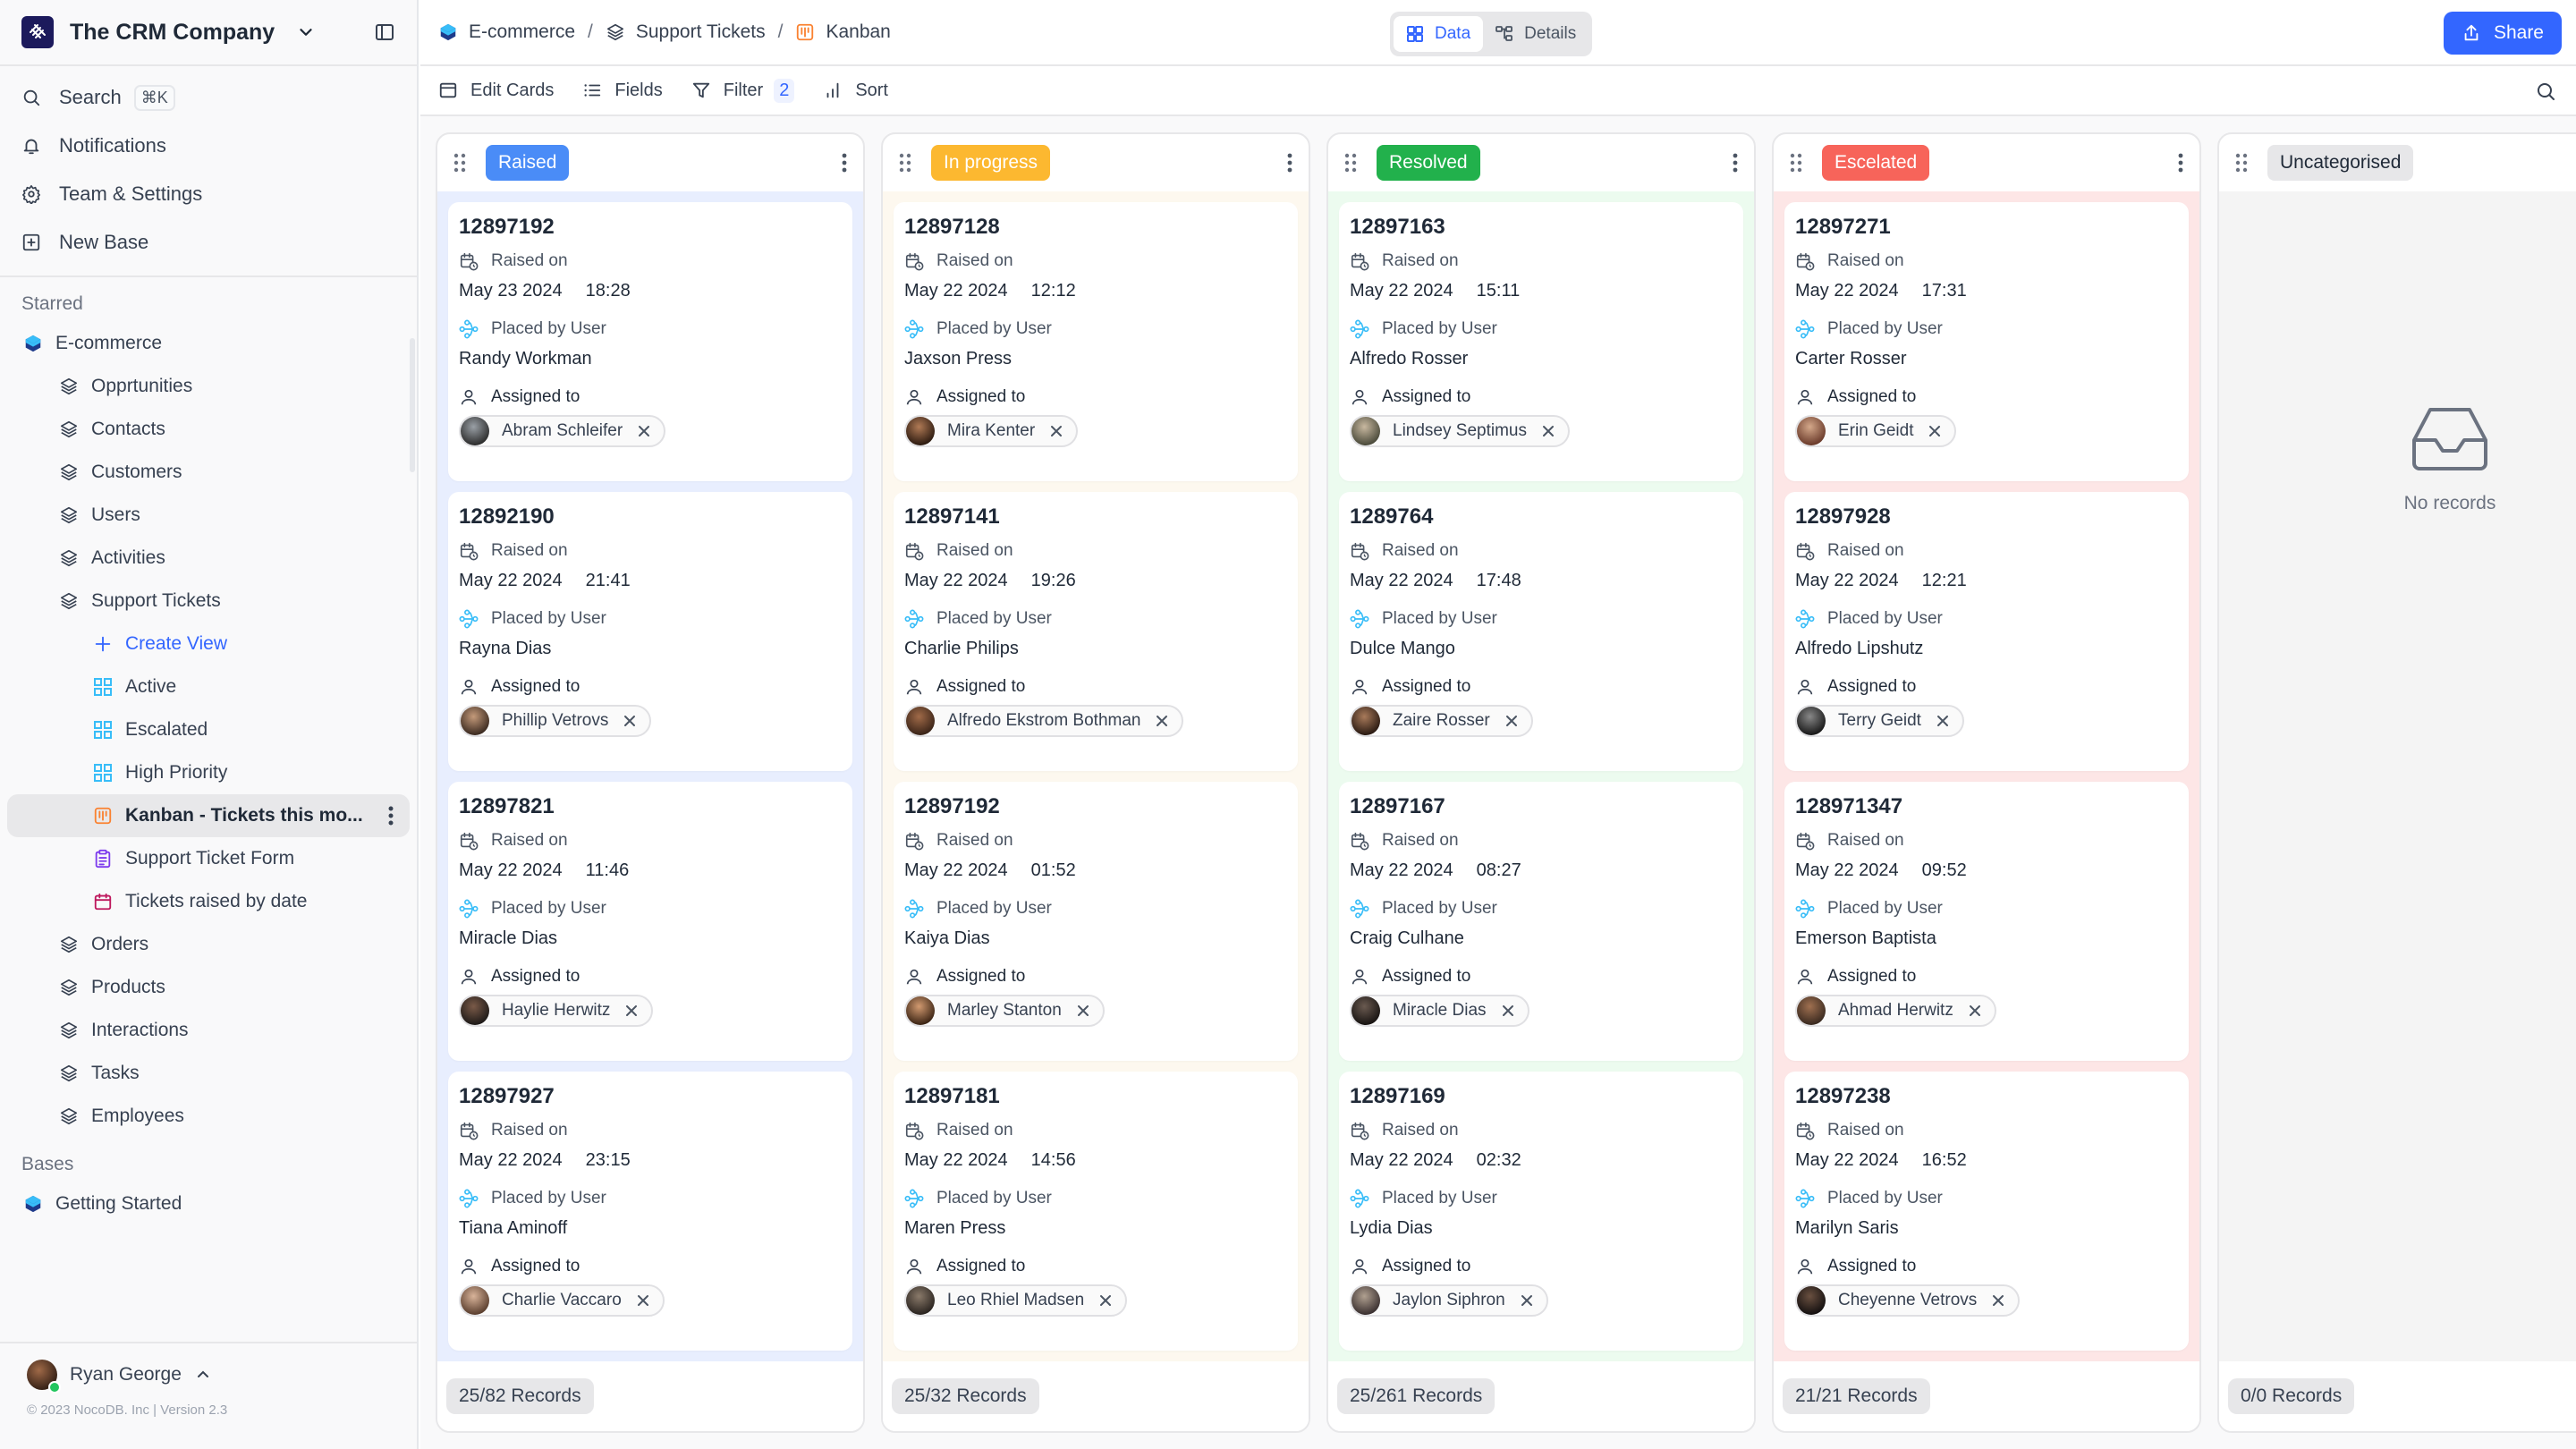 Image resolution: width=2576 pixels, height=1449 pixels. I want to click on create-view-button: Create View, so click(208, 644).